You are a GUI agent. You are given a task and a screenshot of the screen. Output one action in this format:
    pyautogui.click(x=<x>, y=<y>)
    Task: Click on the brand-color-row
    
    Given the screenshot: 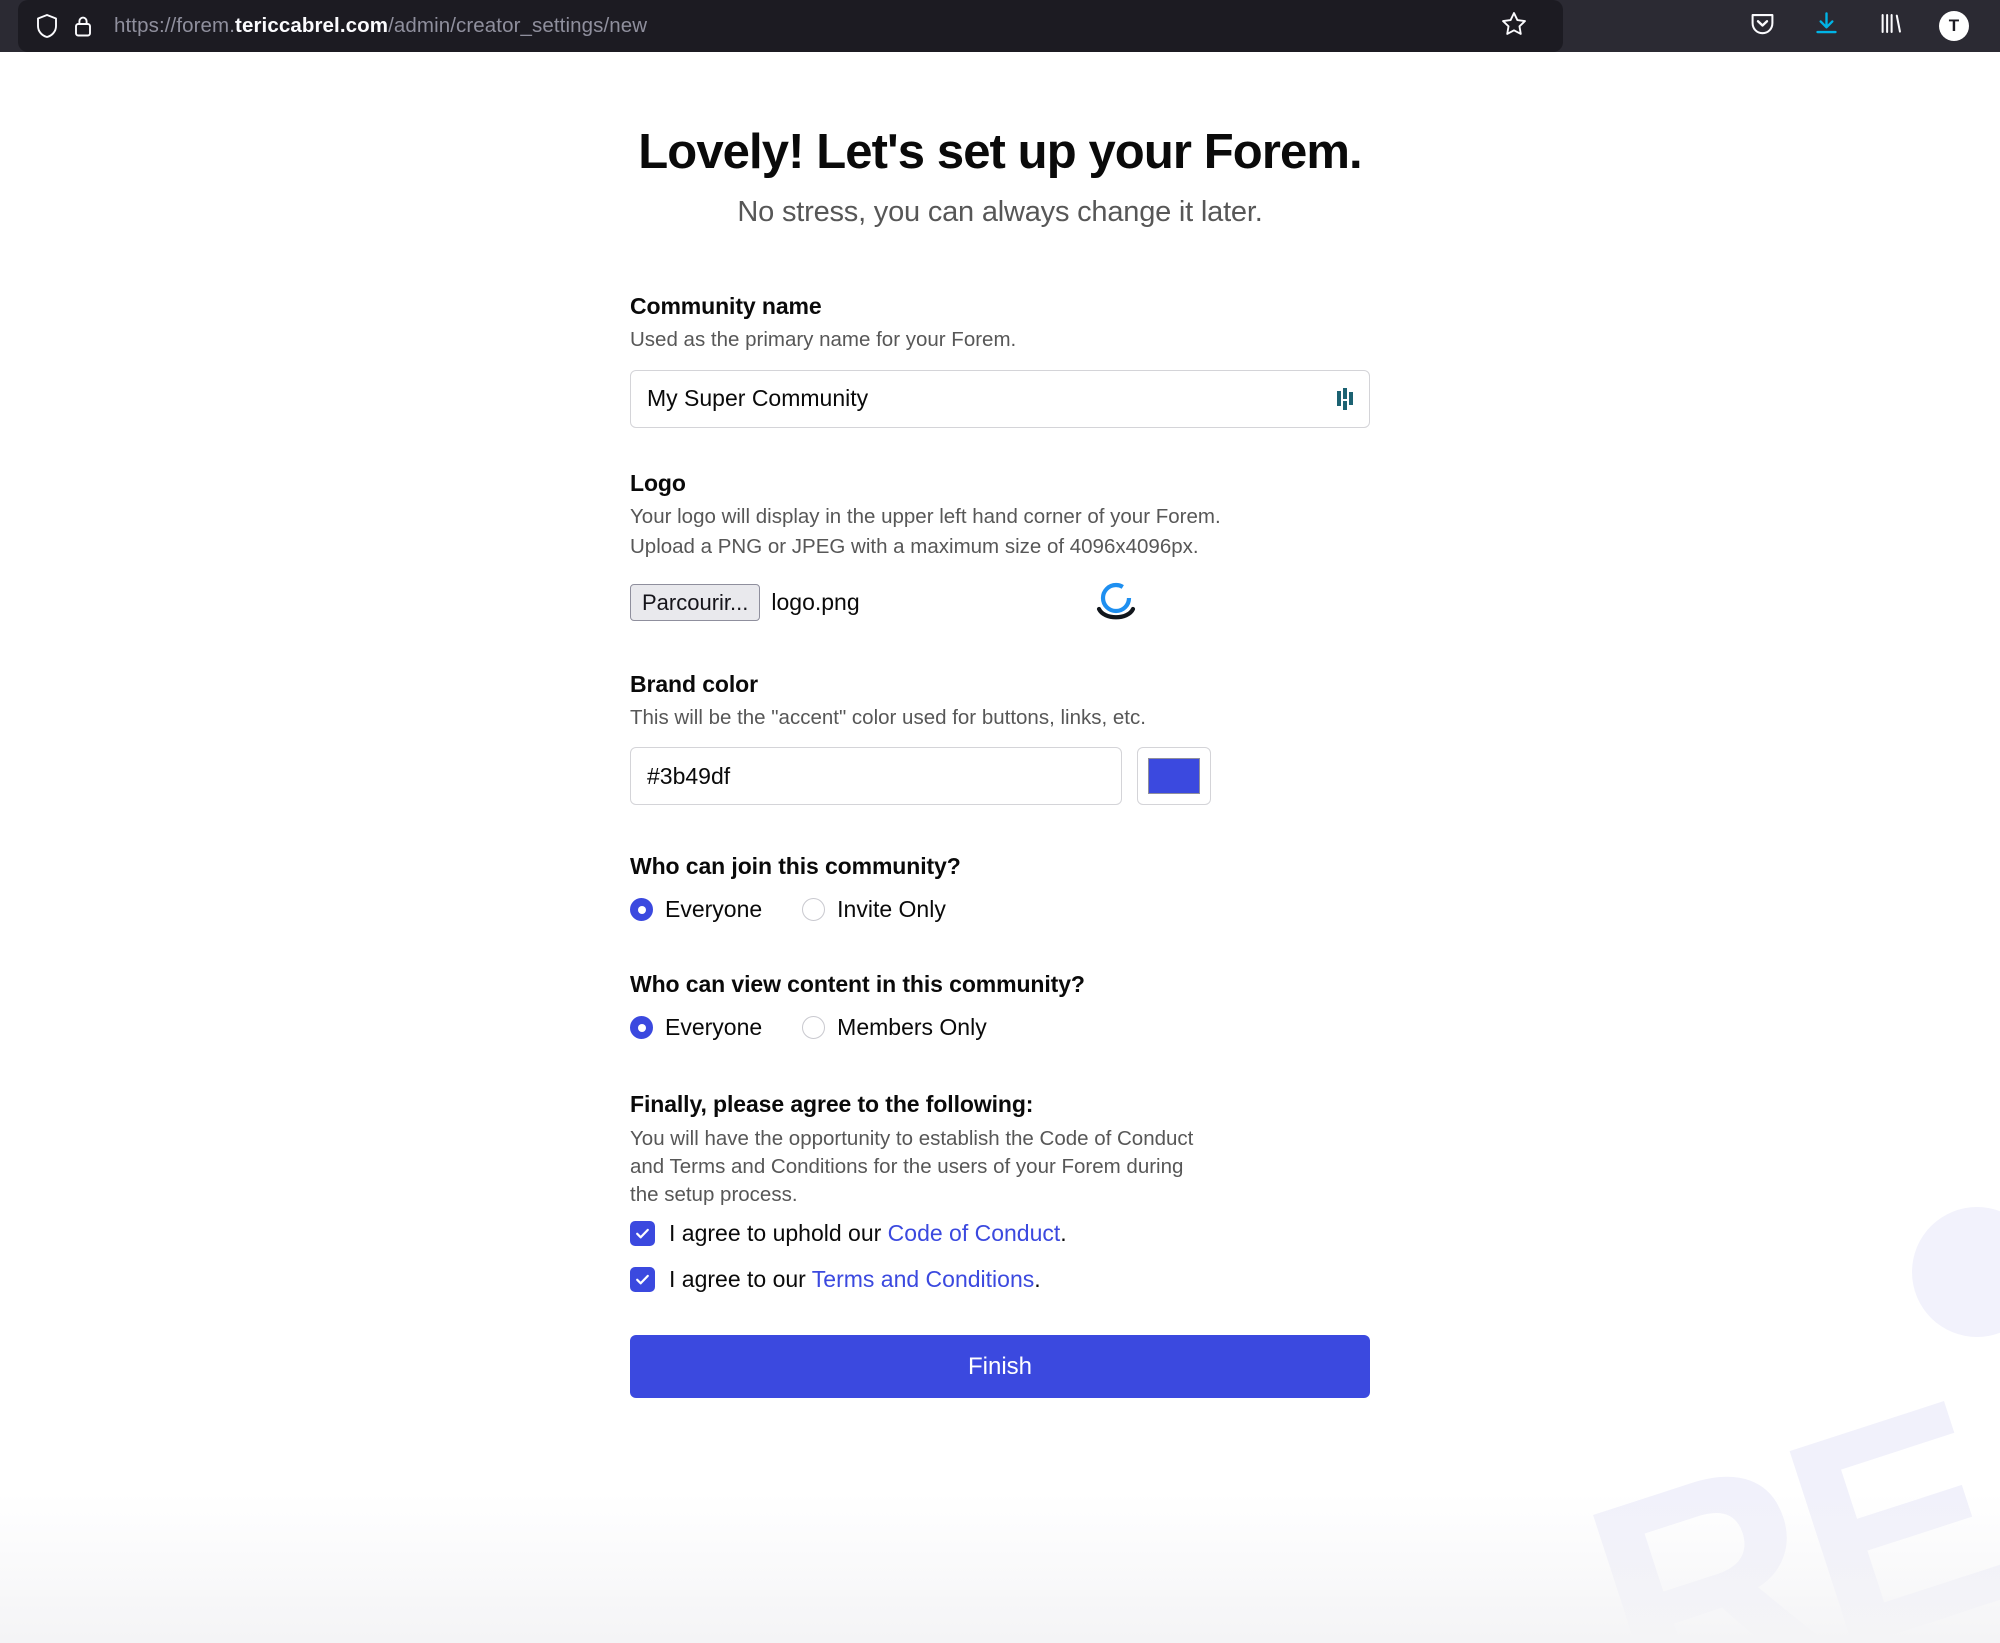 What is the action you would take?
    pyautogui.click(x=1000, y=776)
    